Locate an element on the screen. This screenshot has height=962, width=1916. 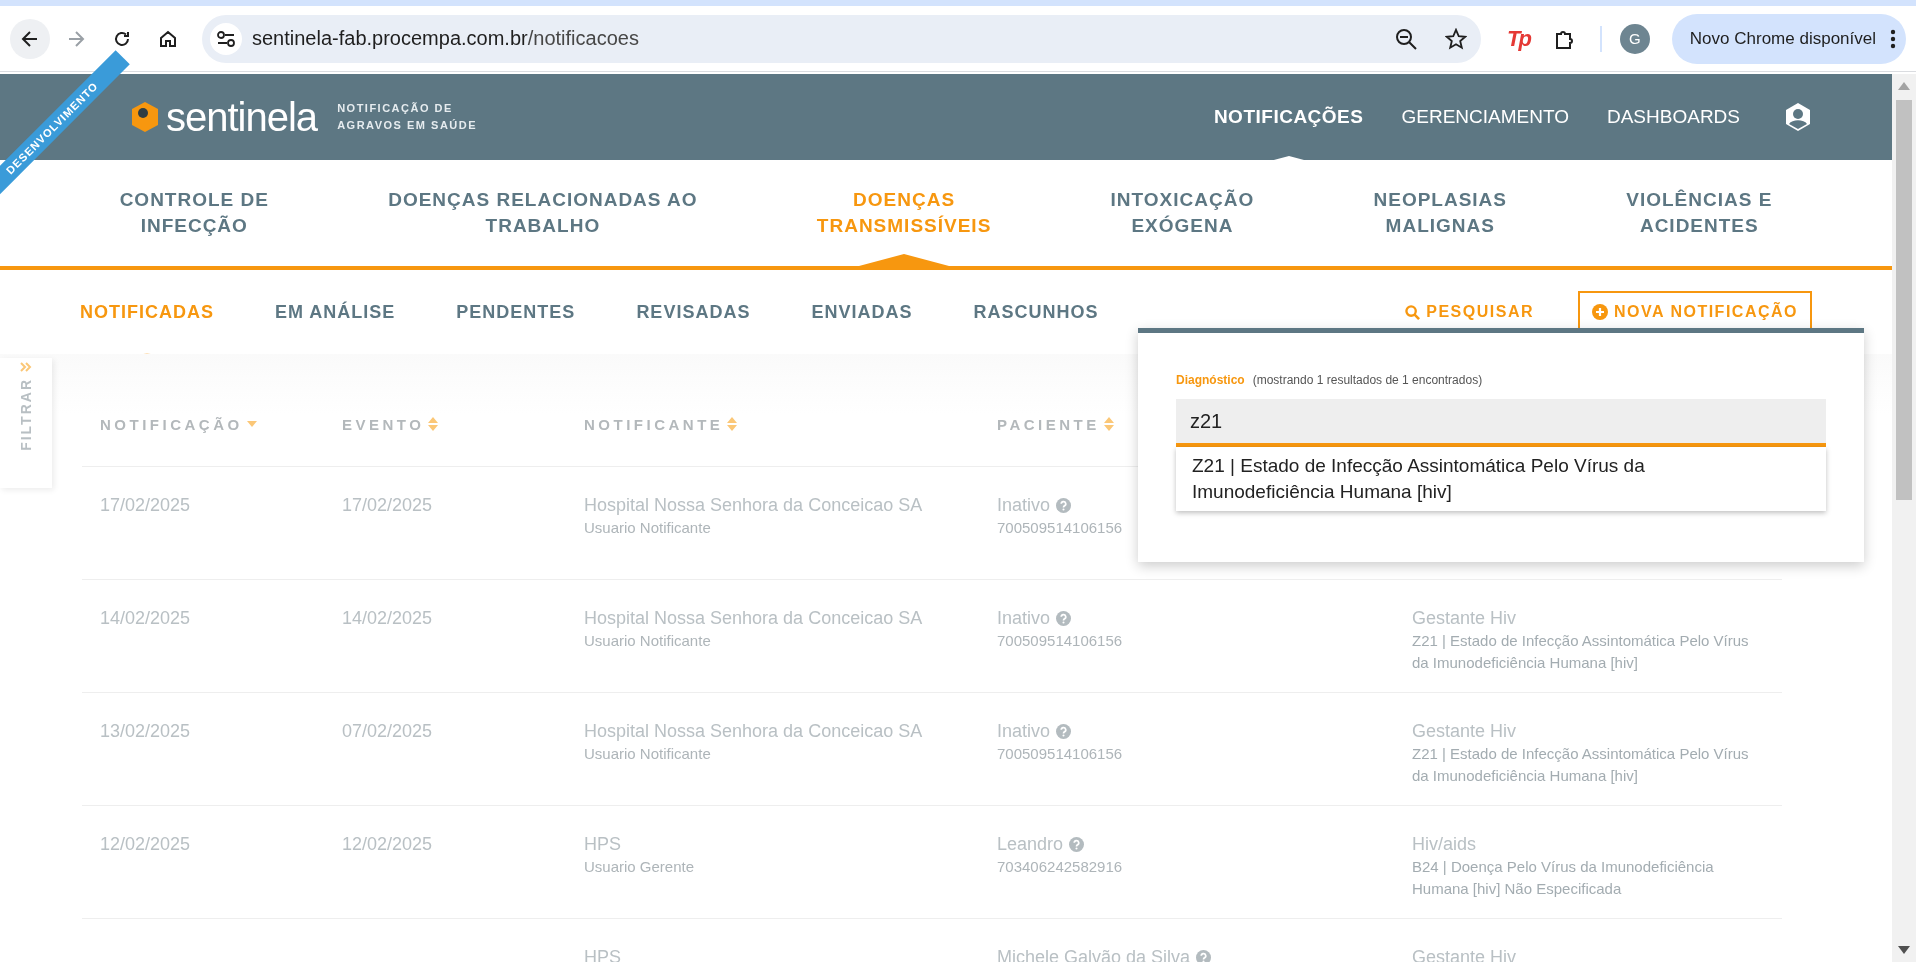
back-arrow-icon is located at coordinates (30, 38).